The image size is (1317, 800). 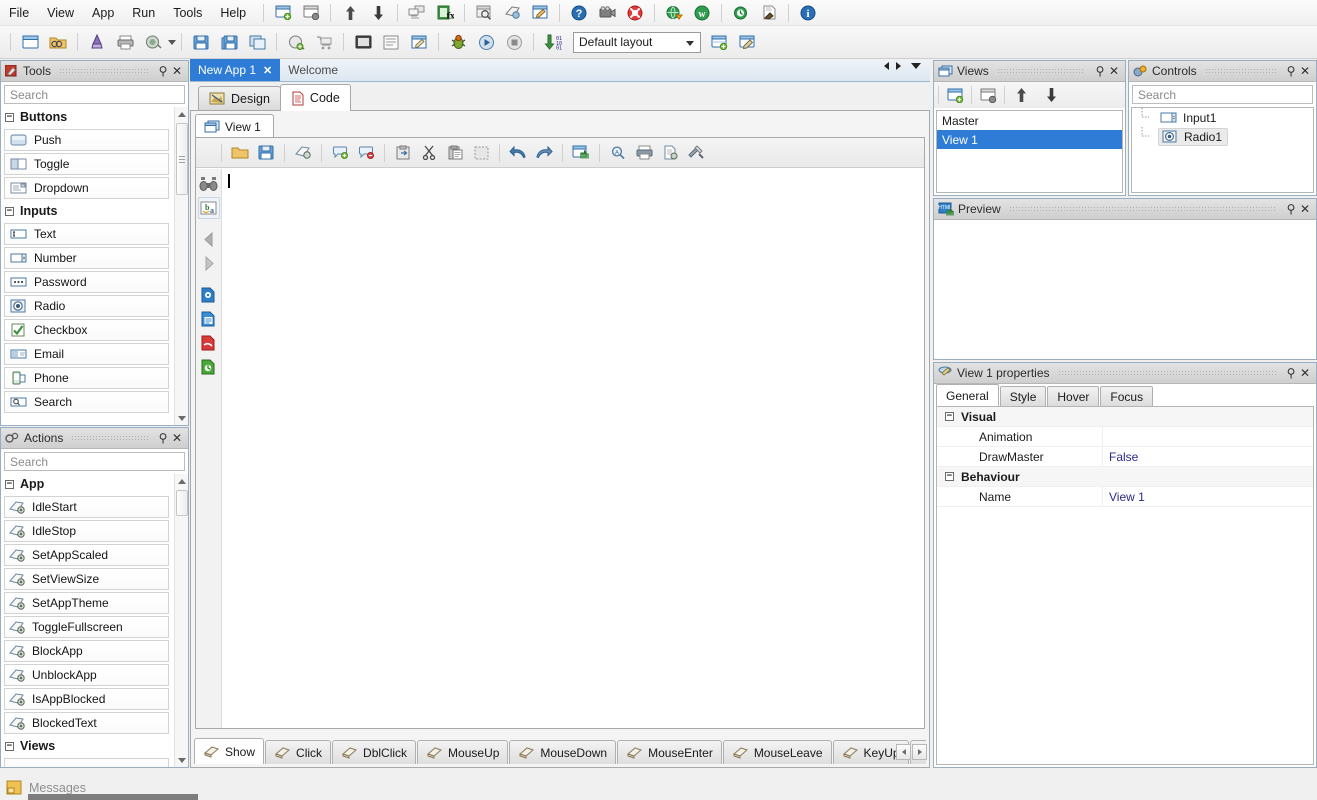 I want to click on menu-view: View, so click(x=60, y=13).